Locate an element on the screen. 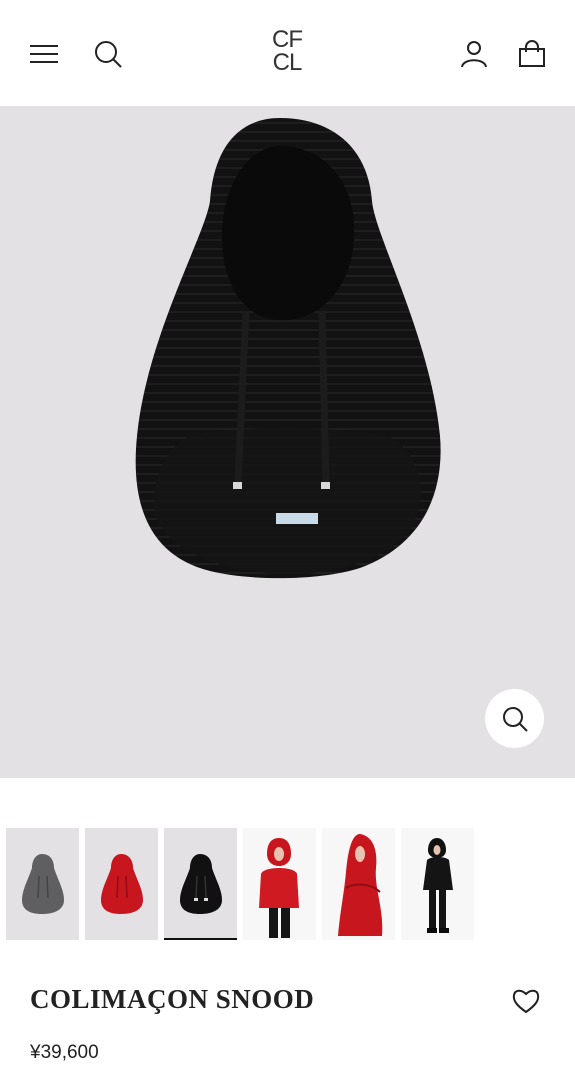 Image resolution: width=575 pixels, height=1080 pixels. logo-line-2: CL is located at coordinates (287, 62).